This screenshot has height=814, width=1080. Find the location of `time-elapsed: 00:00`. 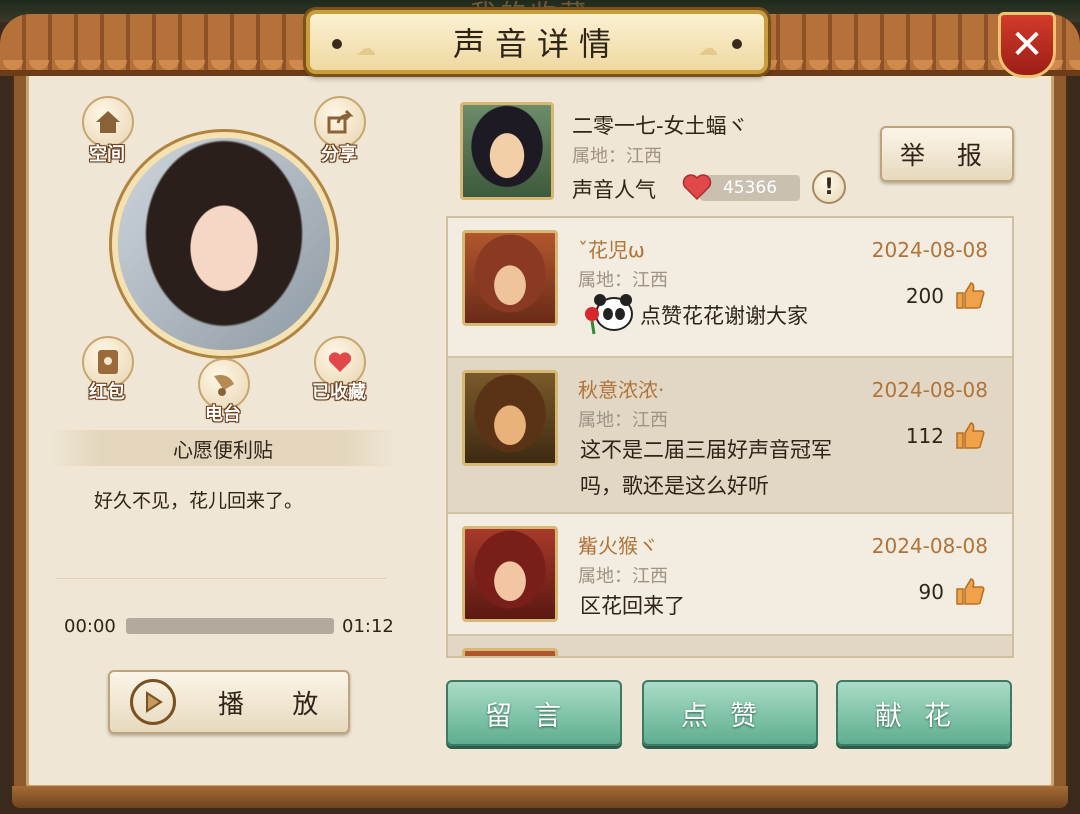

time-elapsed: 00:00 is located at coordinates (90, 626).